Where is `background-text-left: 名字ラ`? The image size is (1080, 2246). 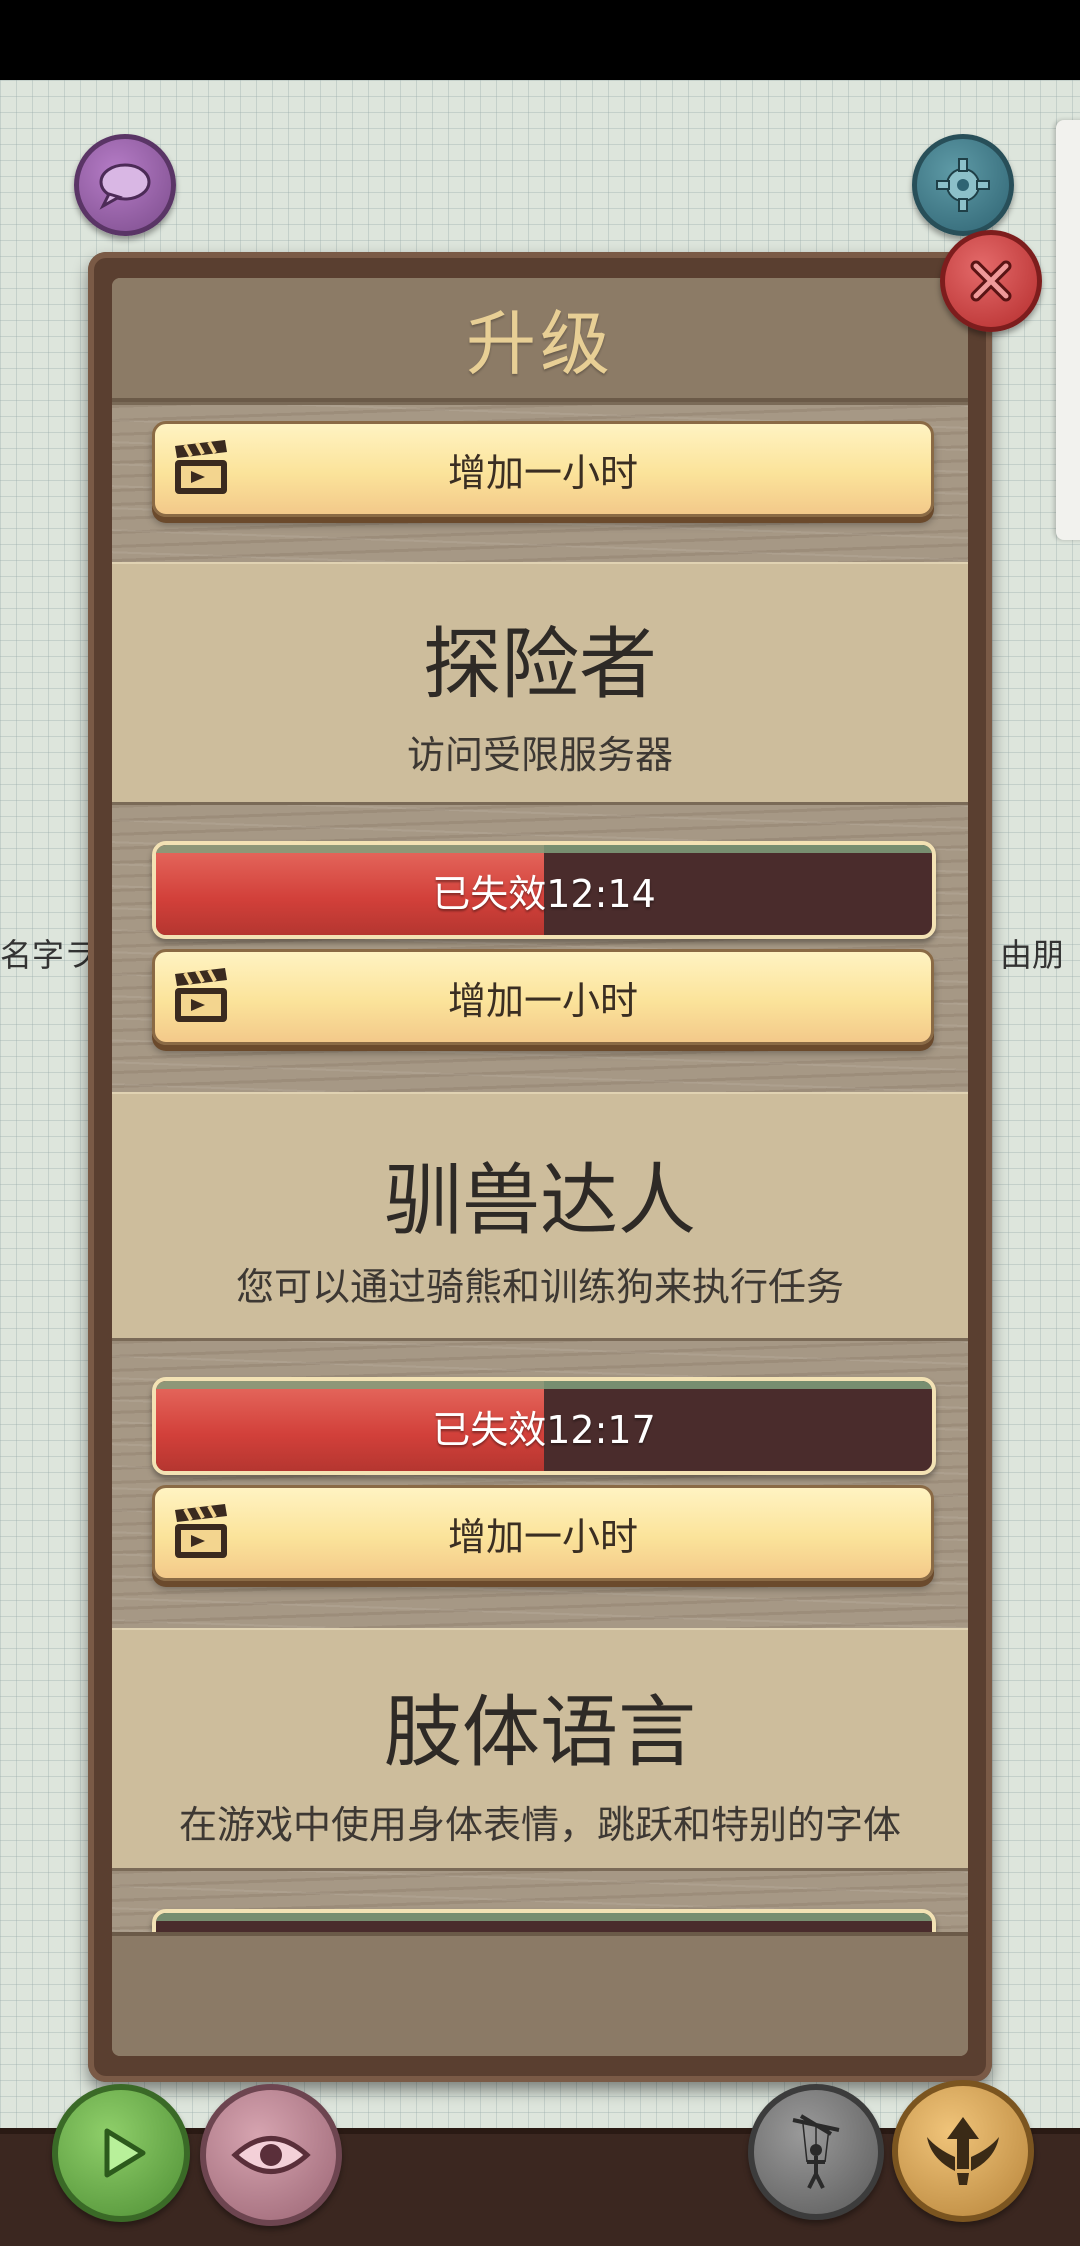 background-text-left: 名字ラ is located at coordinates (48, 955).